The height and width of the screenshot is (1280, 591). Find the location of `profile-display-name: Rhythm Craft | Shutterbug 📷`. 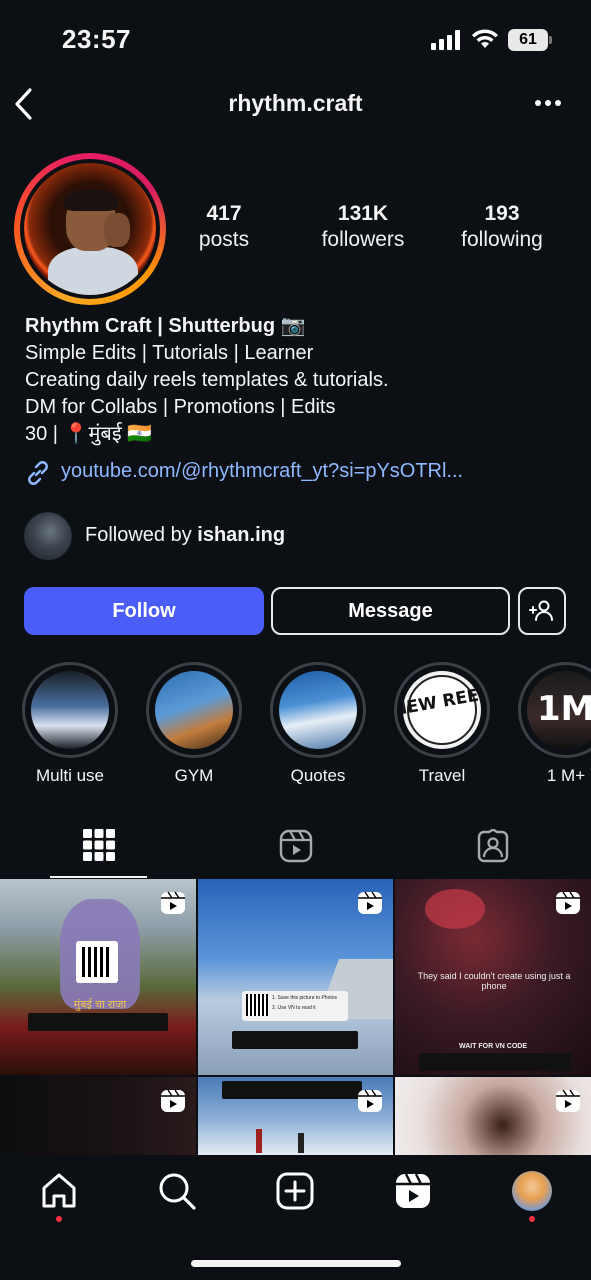

profile-display-name: Rhythm Craft | Shutterbug 📷 is located at coordinates (165, 326).